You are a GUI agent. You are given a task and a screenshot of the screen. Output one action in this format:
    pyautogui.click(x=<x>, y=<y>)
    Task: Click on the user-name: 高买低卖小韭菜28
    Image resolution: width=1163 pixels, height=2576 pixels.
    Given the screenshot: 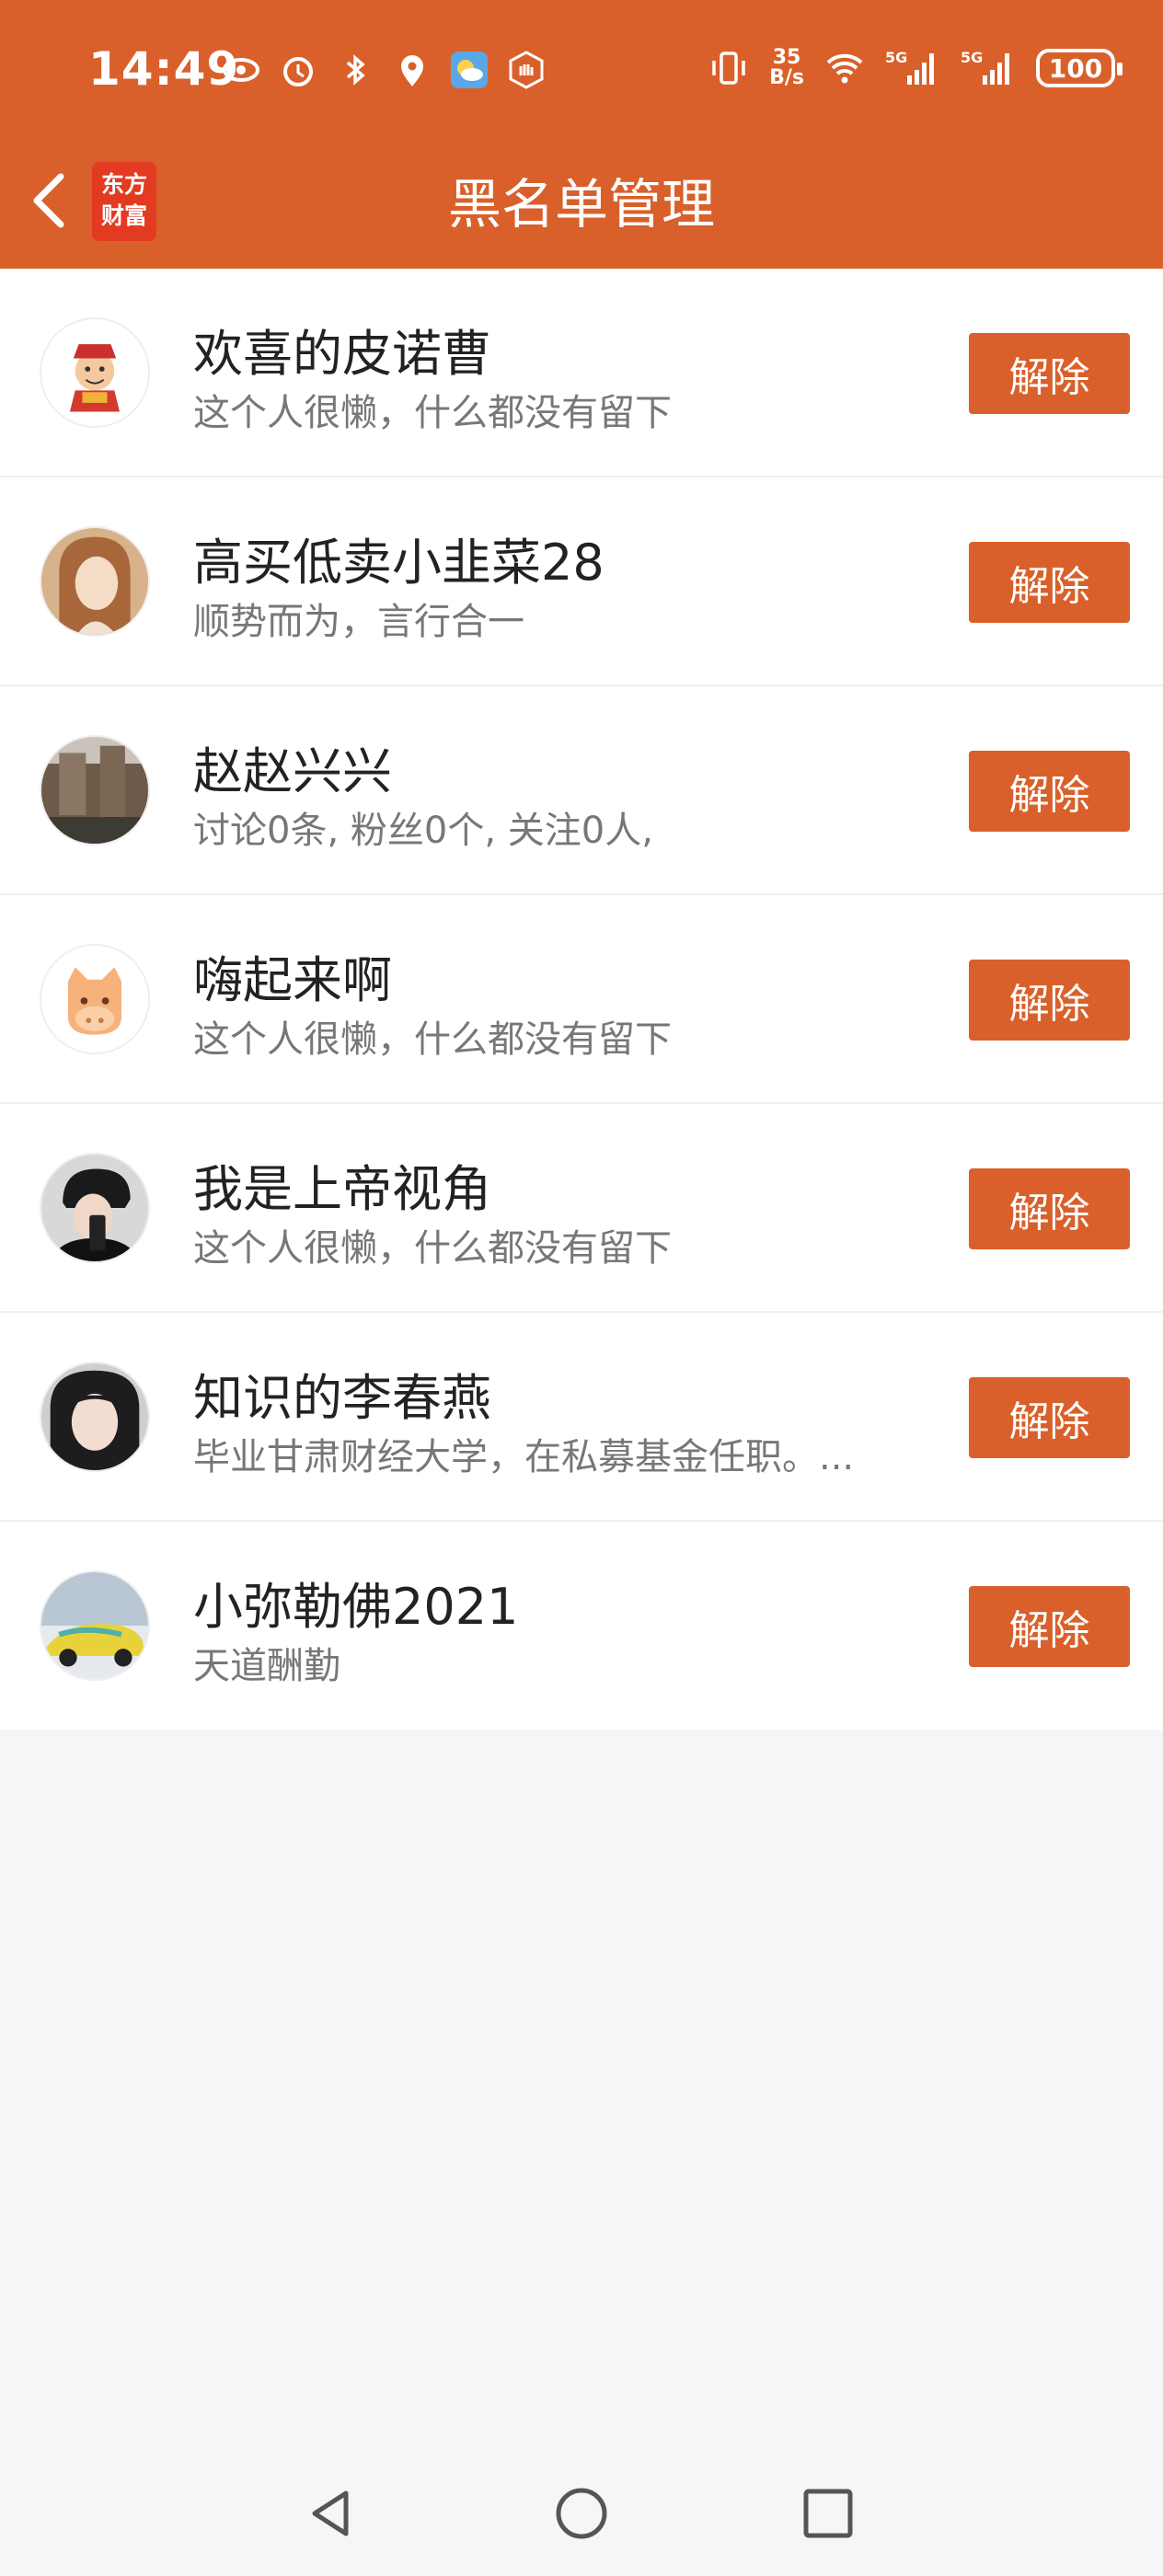 What is the action you would take?
    pyautogui.click(x=399, y=563)
    